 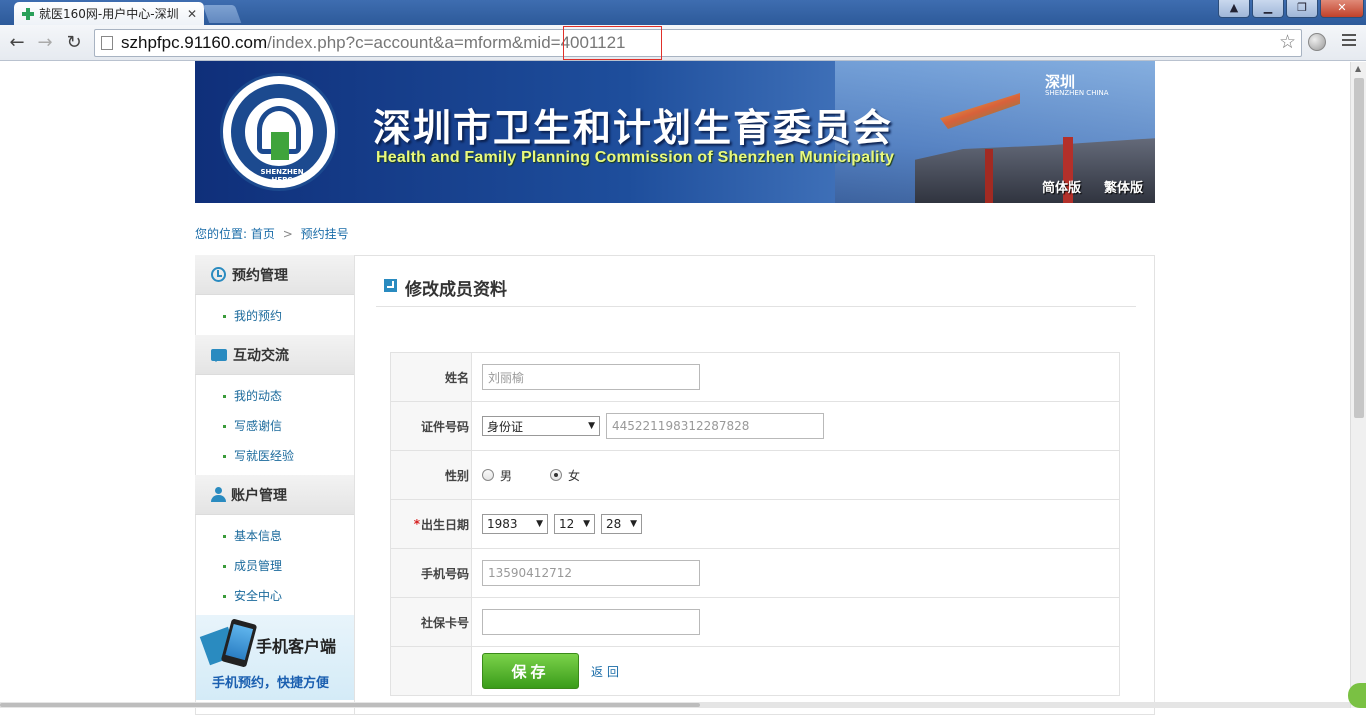 I want to click on social-card-label: 社保卡号, so click(x=431, y=622).